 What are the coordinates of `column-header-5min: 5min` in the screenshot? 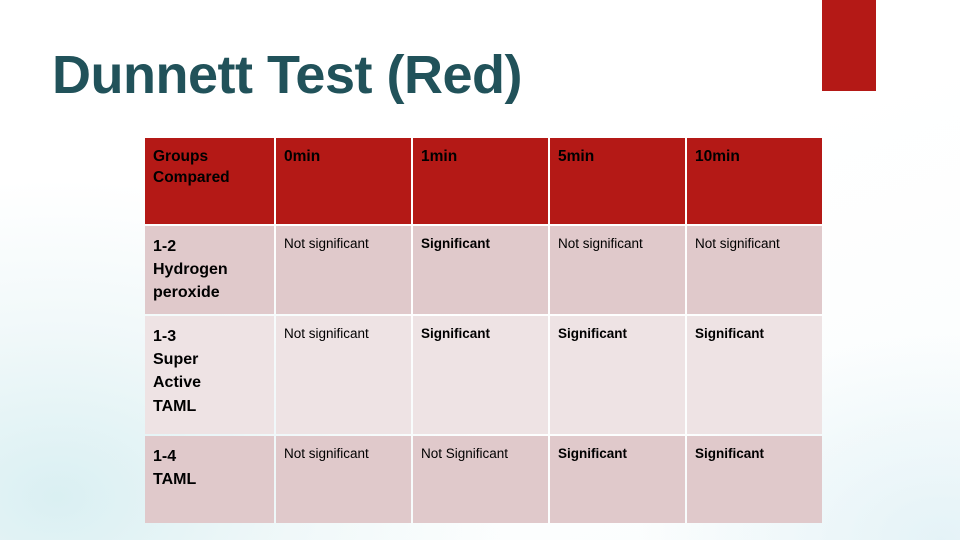 It's located at (617, 181).